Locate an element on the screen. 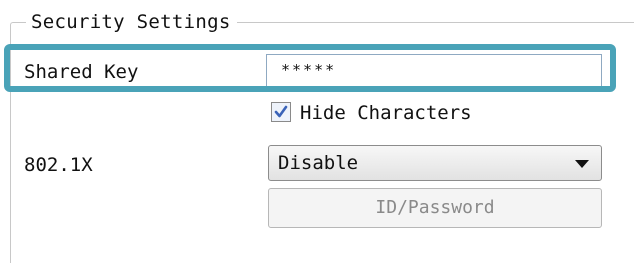 This screenshot has height=263, width=634. hide-characters-checkbox is located at coordinates (281, 112).